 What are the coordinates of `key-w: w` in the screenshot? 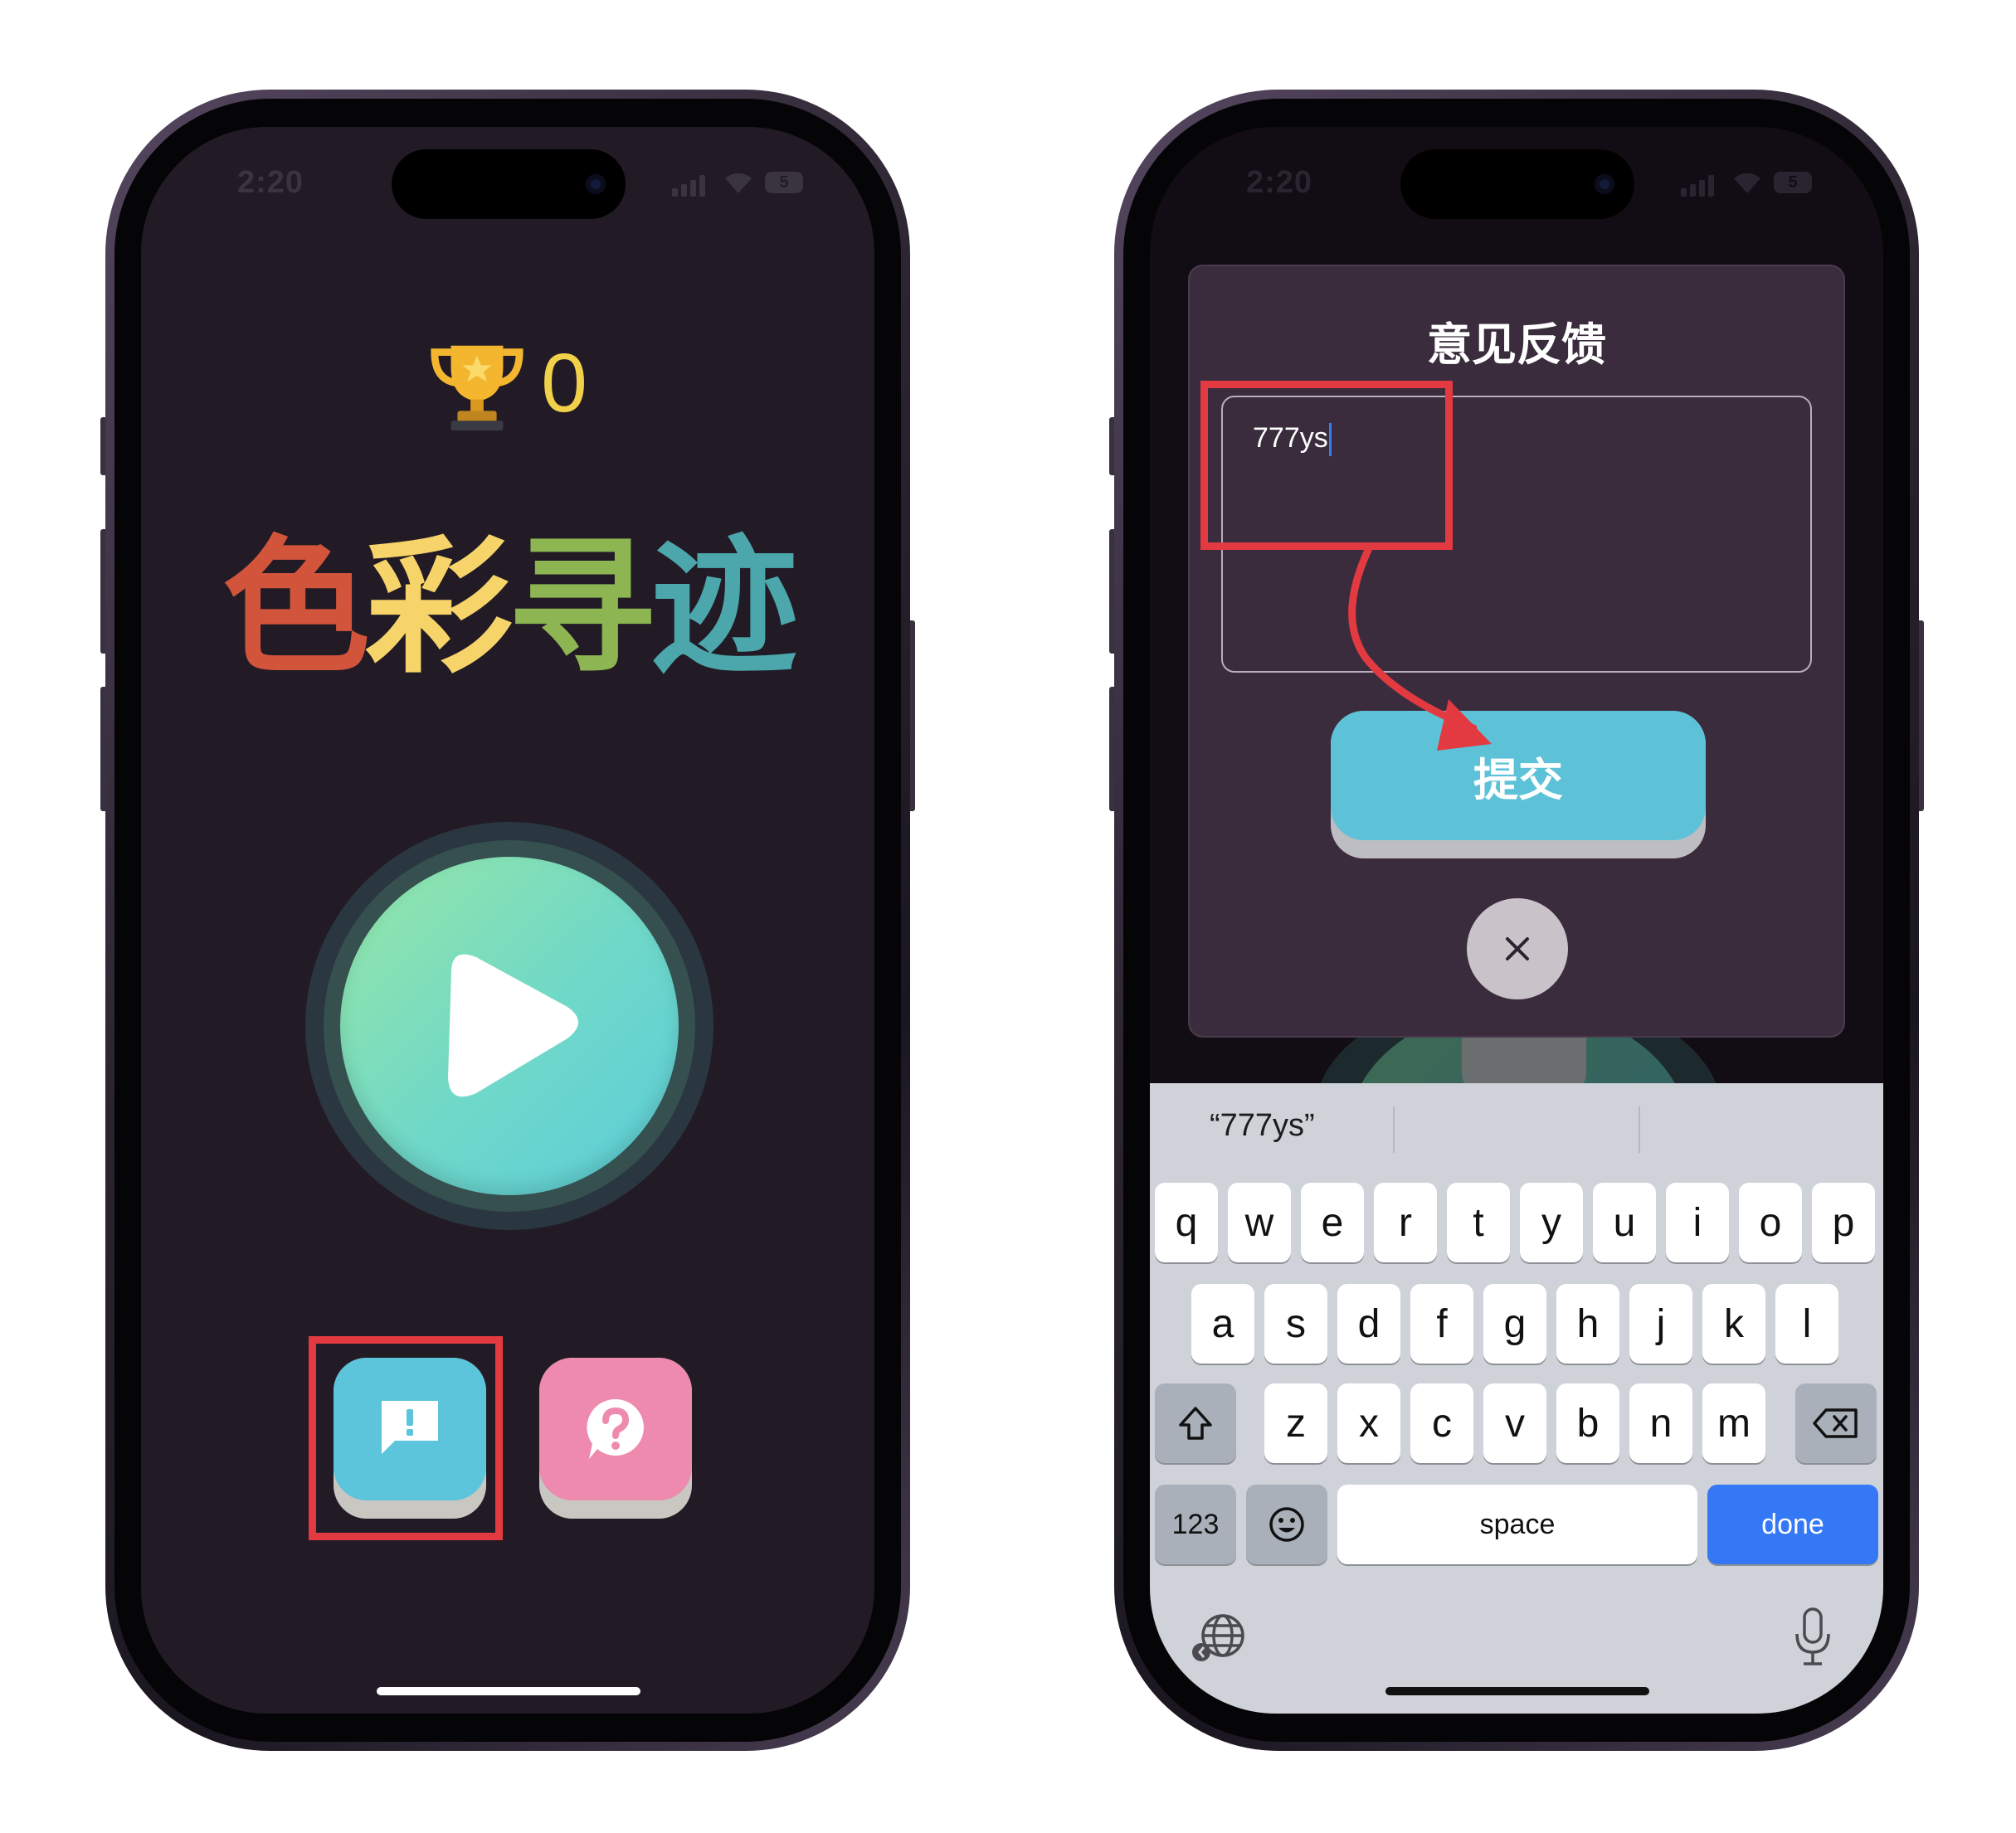 It's located at (1259, 1222).